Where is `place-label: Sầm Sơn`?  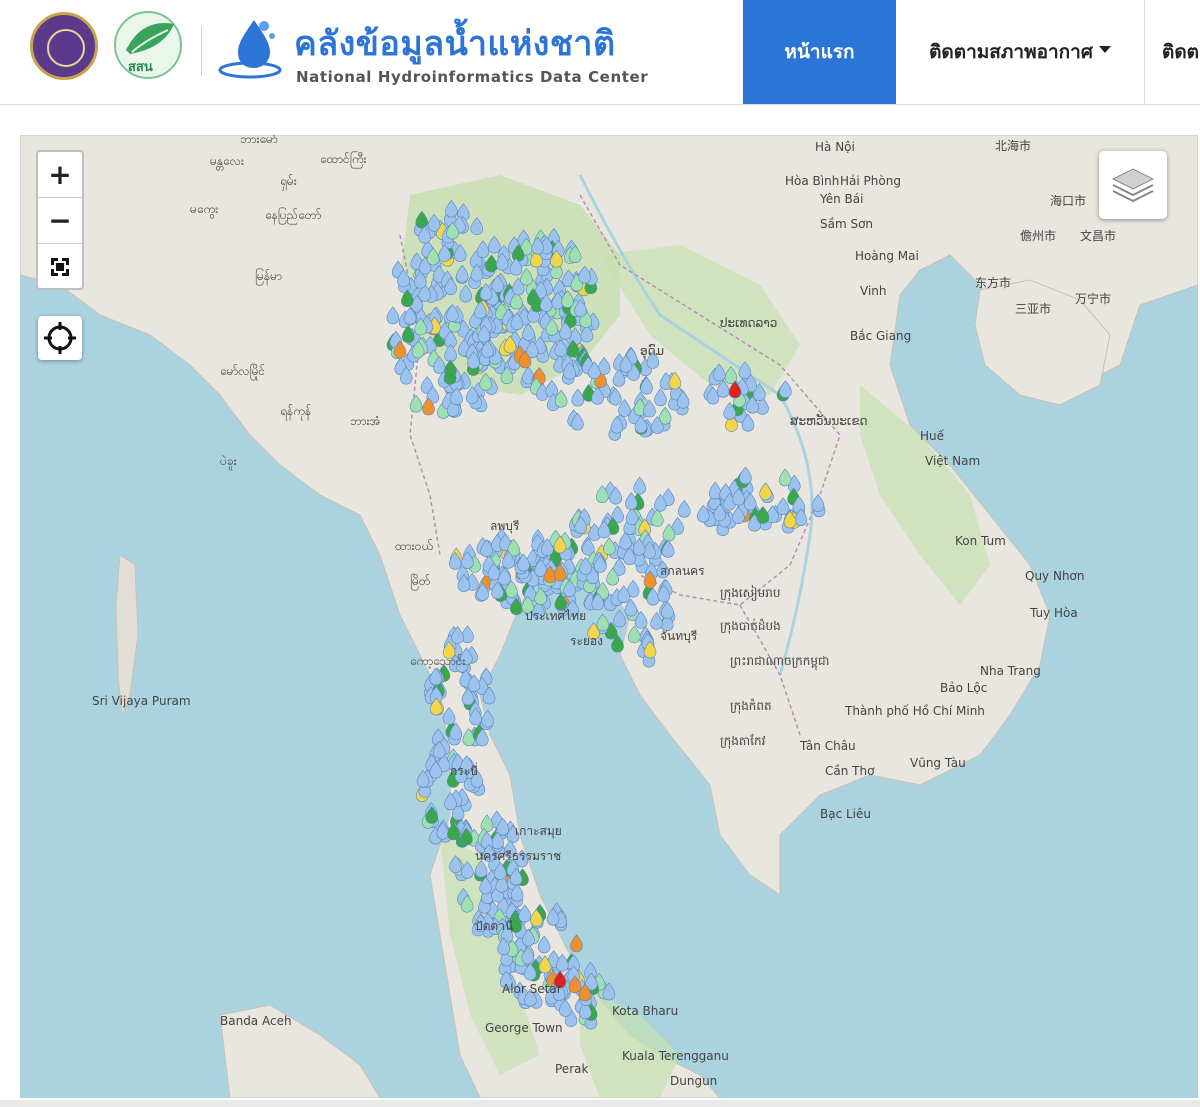 place-label: Sầm Sơn is located at coordinates (846, 224).